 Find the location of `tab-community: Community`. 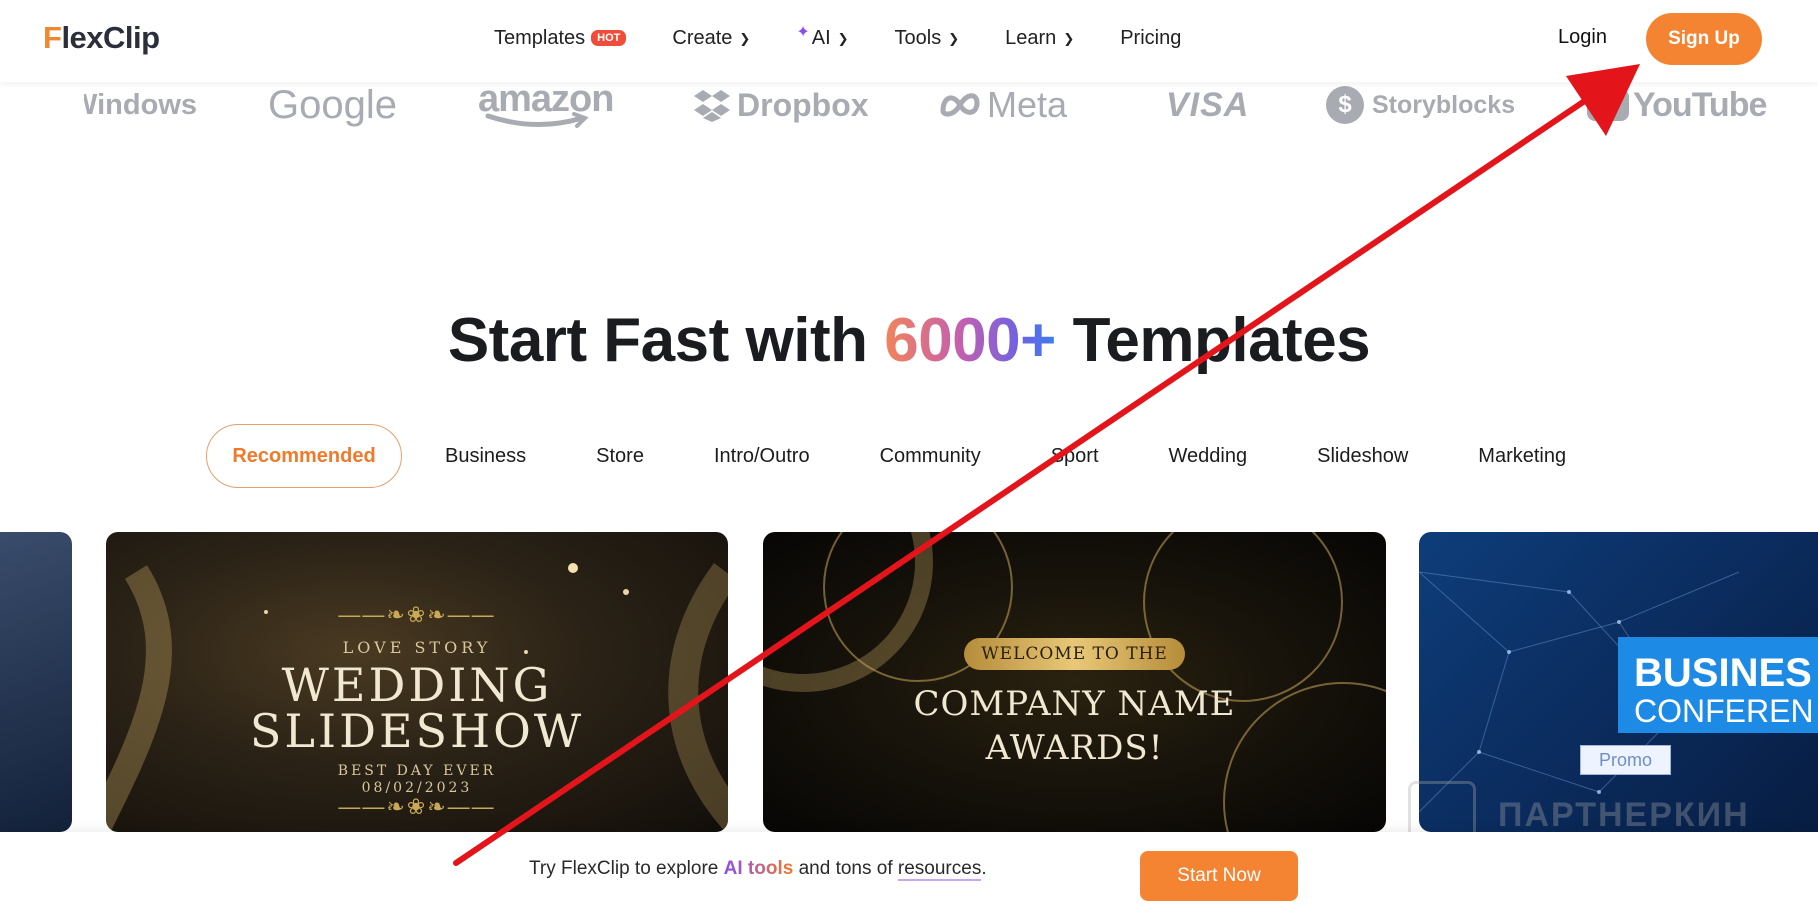

tab-community: Community is located at coordinates (930, 456).